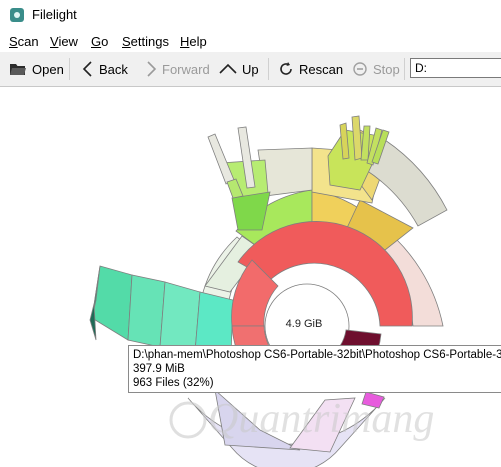 Image resolution: width=501 pixels, height=467 pixels. Describe the element at coordinates (188, 420) in the screenshot. I see `watermark-logo` at that location.